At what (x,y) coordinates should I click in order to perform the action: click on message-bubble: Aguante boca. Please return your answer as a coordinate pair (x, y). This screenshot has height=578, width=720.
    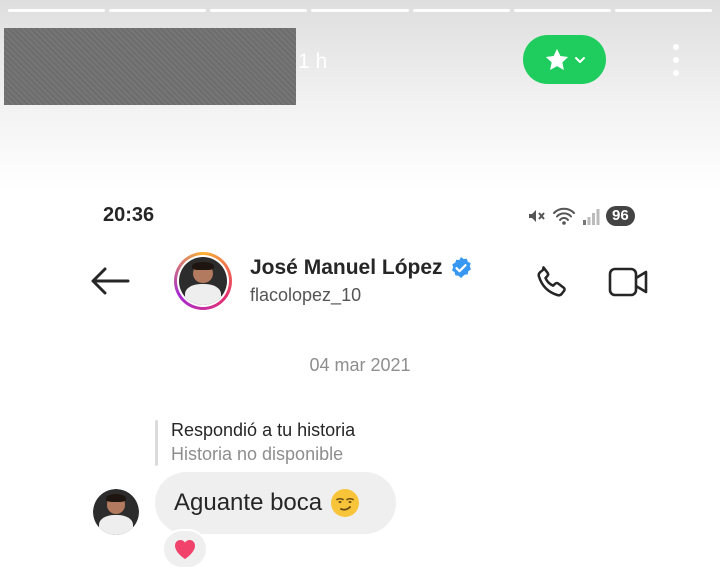
    Looking at the image, I should click on (275, 503).